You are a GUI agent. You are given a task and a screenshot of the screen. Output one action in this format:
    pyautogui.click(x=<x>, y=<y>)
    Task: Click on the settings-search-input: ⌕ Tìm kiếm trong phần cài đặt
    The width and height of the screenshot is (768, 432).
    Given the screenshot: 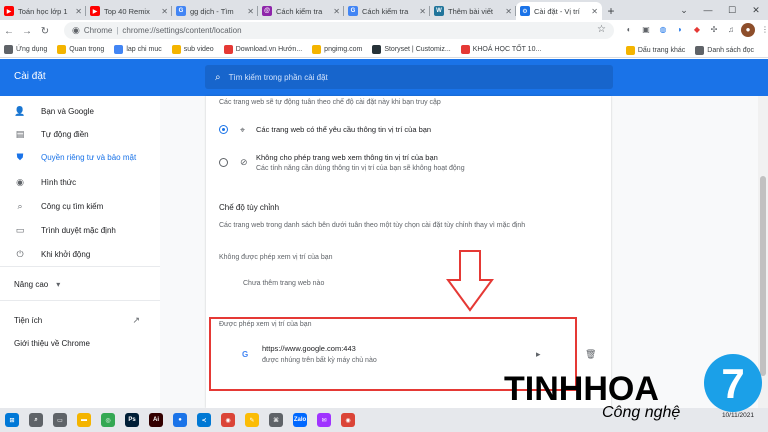 What is the action you would take?
    pyautogui.click(x=409, y=77)
    